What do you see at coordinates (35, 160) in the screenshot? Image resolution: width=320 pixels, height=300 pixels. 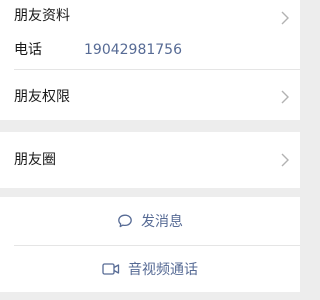 I see `moments-label: 朋友圈` at bounding box center [35, 160].